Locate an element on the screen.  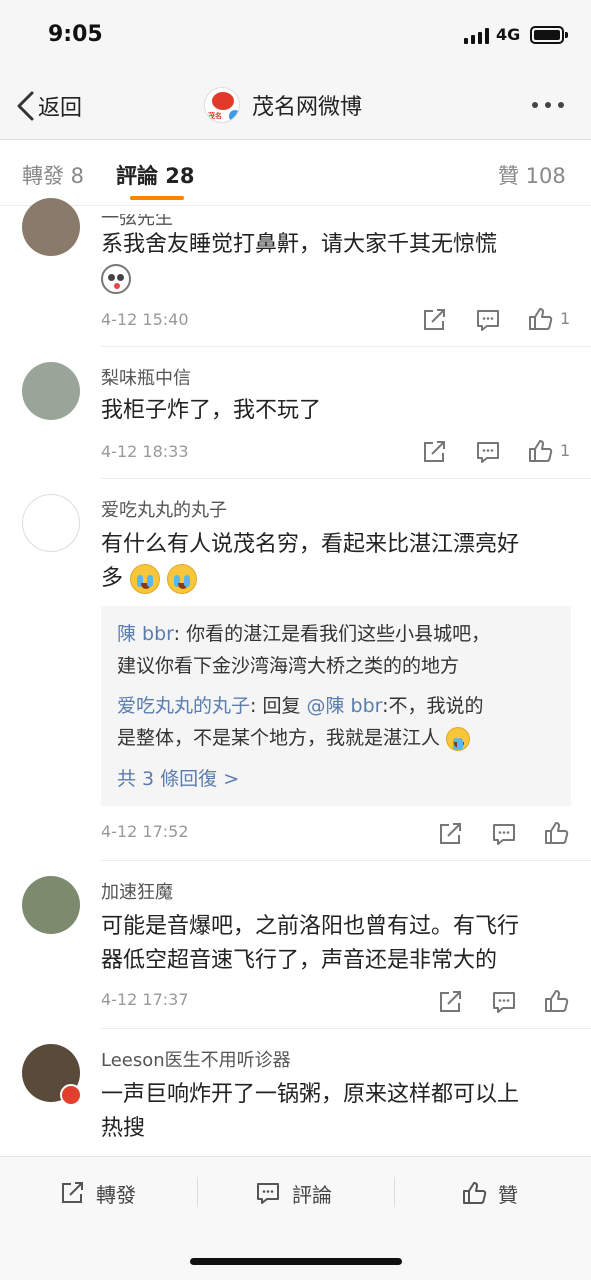
repost-label: 轉發 is located at coordinates (116, 1194).